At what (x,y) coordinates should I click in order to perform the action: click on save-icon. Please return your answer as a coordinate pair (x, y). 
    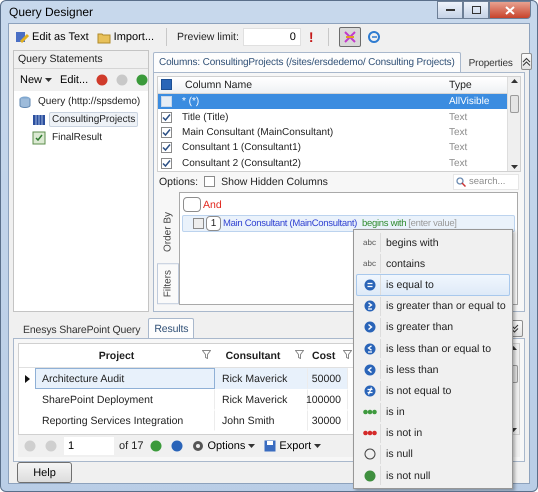
    Looking at the image, I should click on (270, 446).